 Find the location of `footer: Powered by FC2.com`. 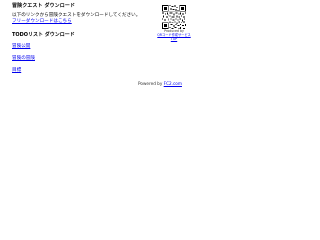

footer: Powered by FC2.com is located at coordinates (160, 83).